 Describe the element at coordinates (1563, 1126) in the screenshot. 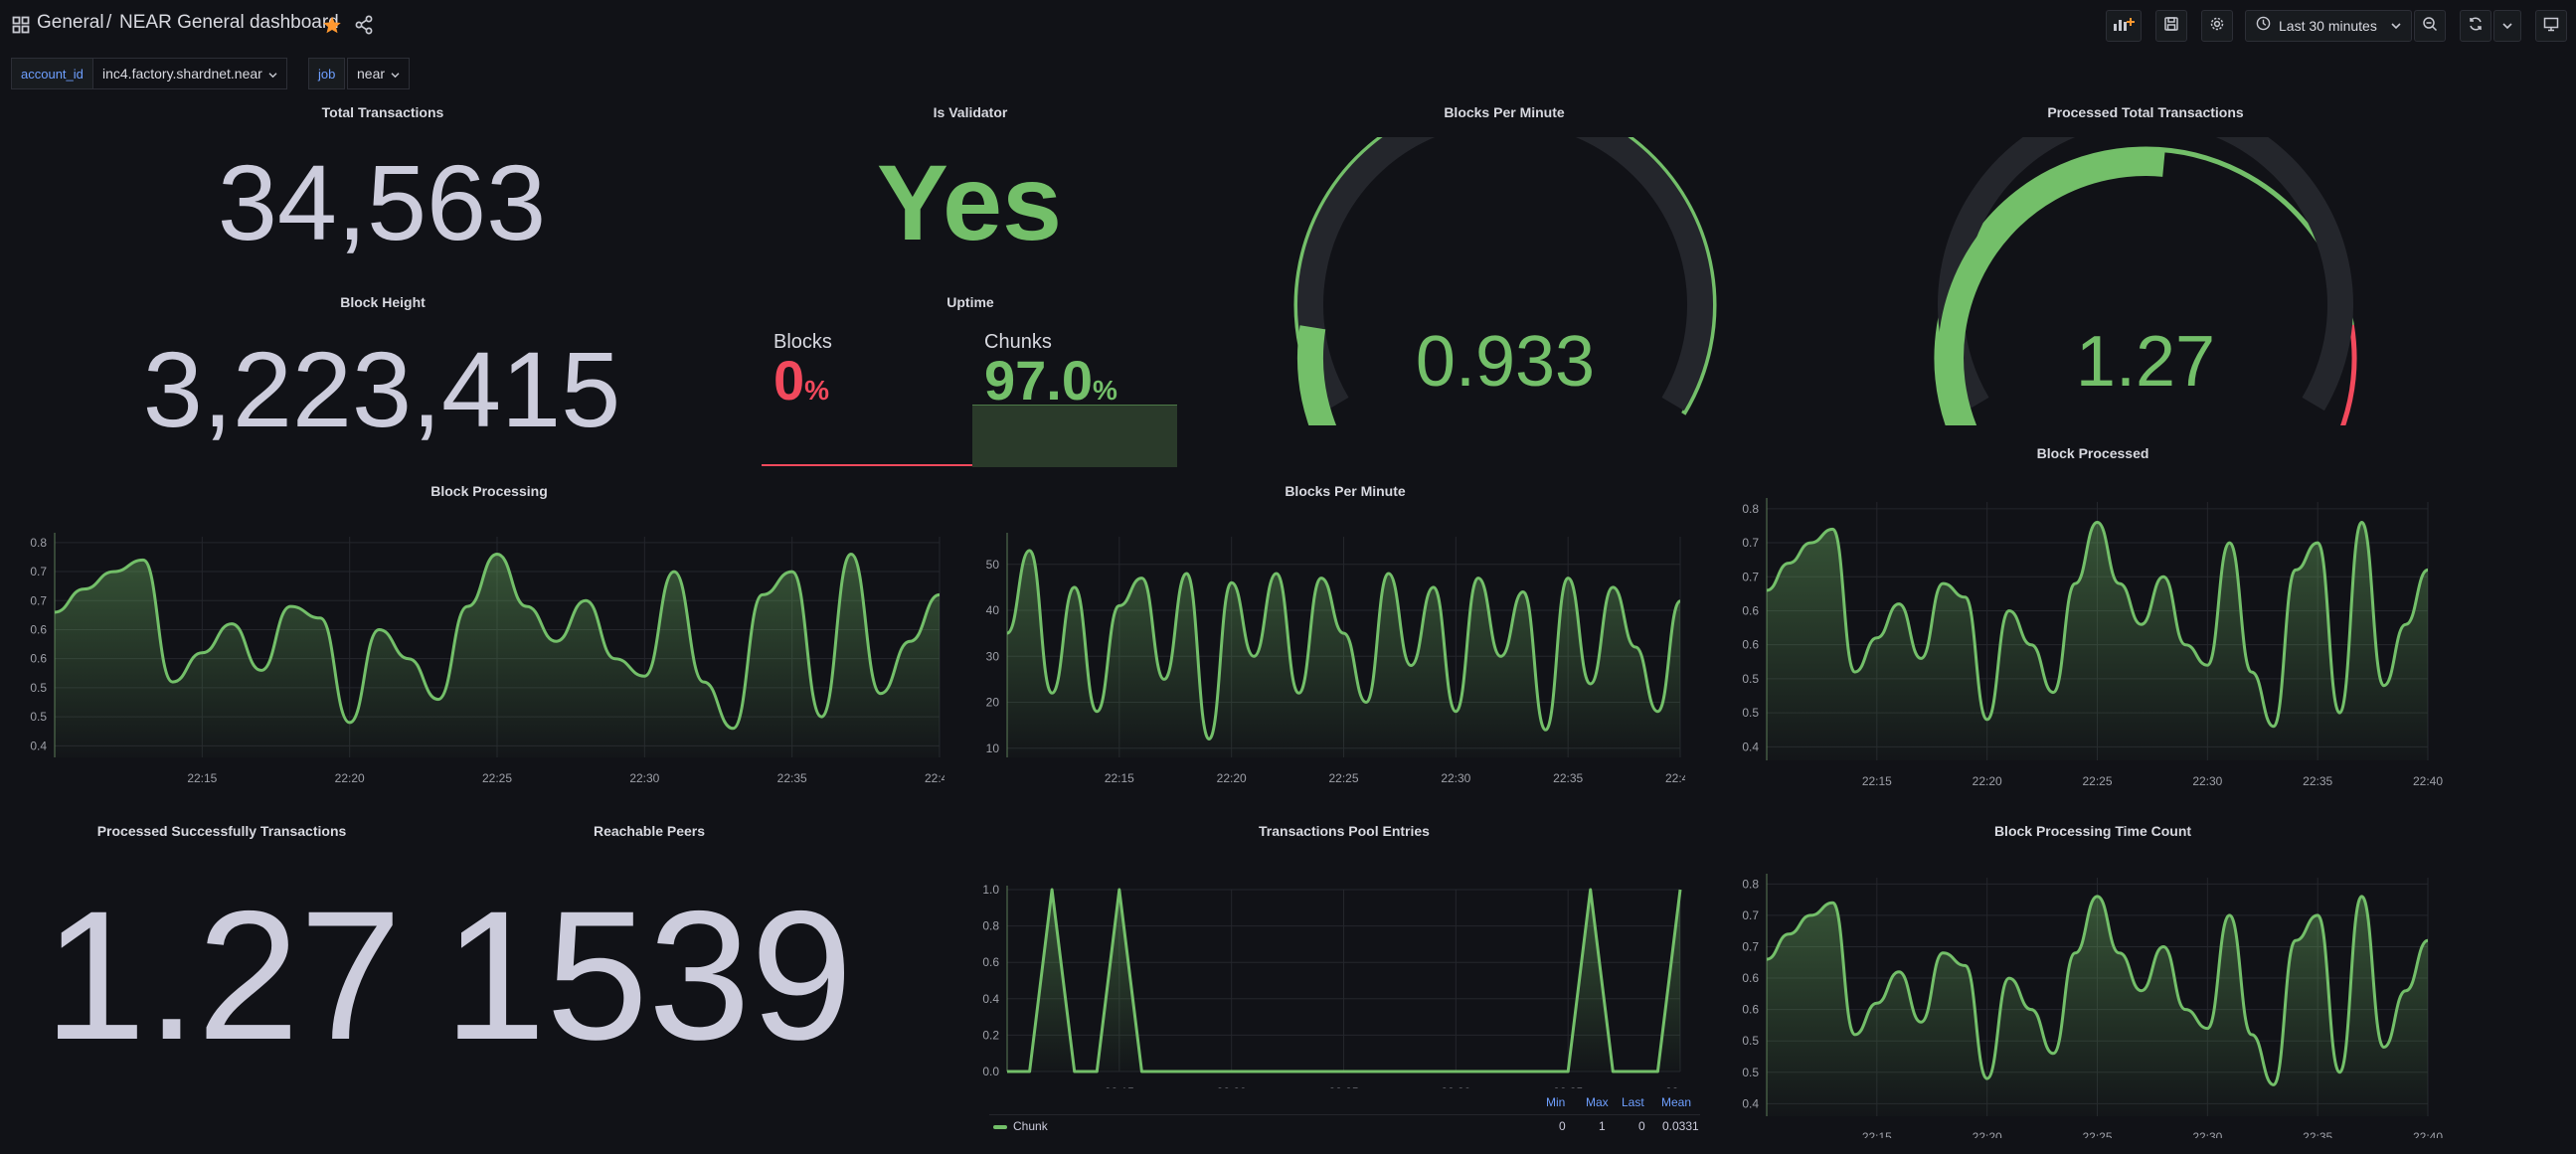

I see `legend-value-min: 0` at that location.